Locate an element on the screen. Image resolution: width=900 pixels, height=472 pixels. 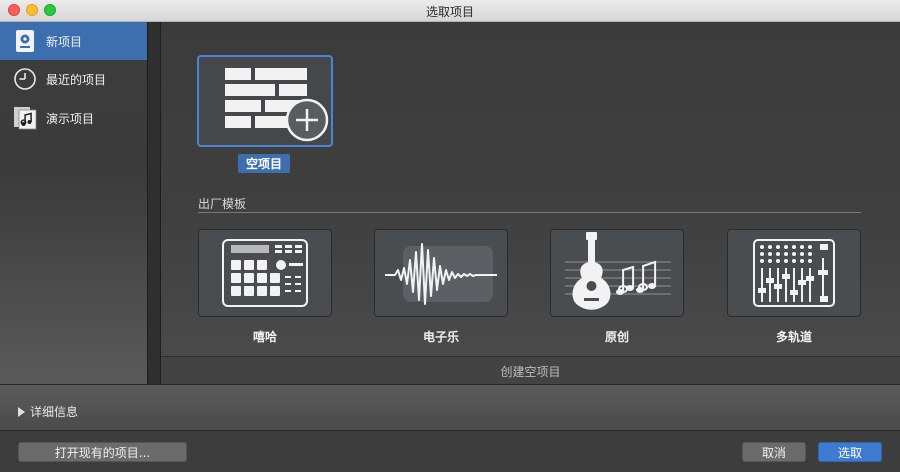
details-label: 详细信息 is located at coordinates (54, 412).